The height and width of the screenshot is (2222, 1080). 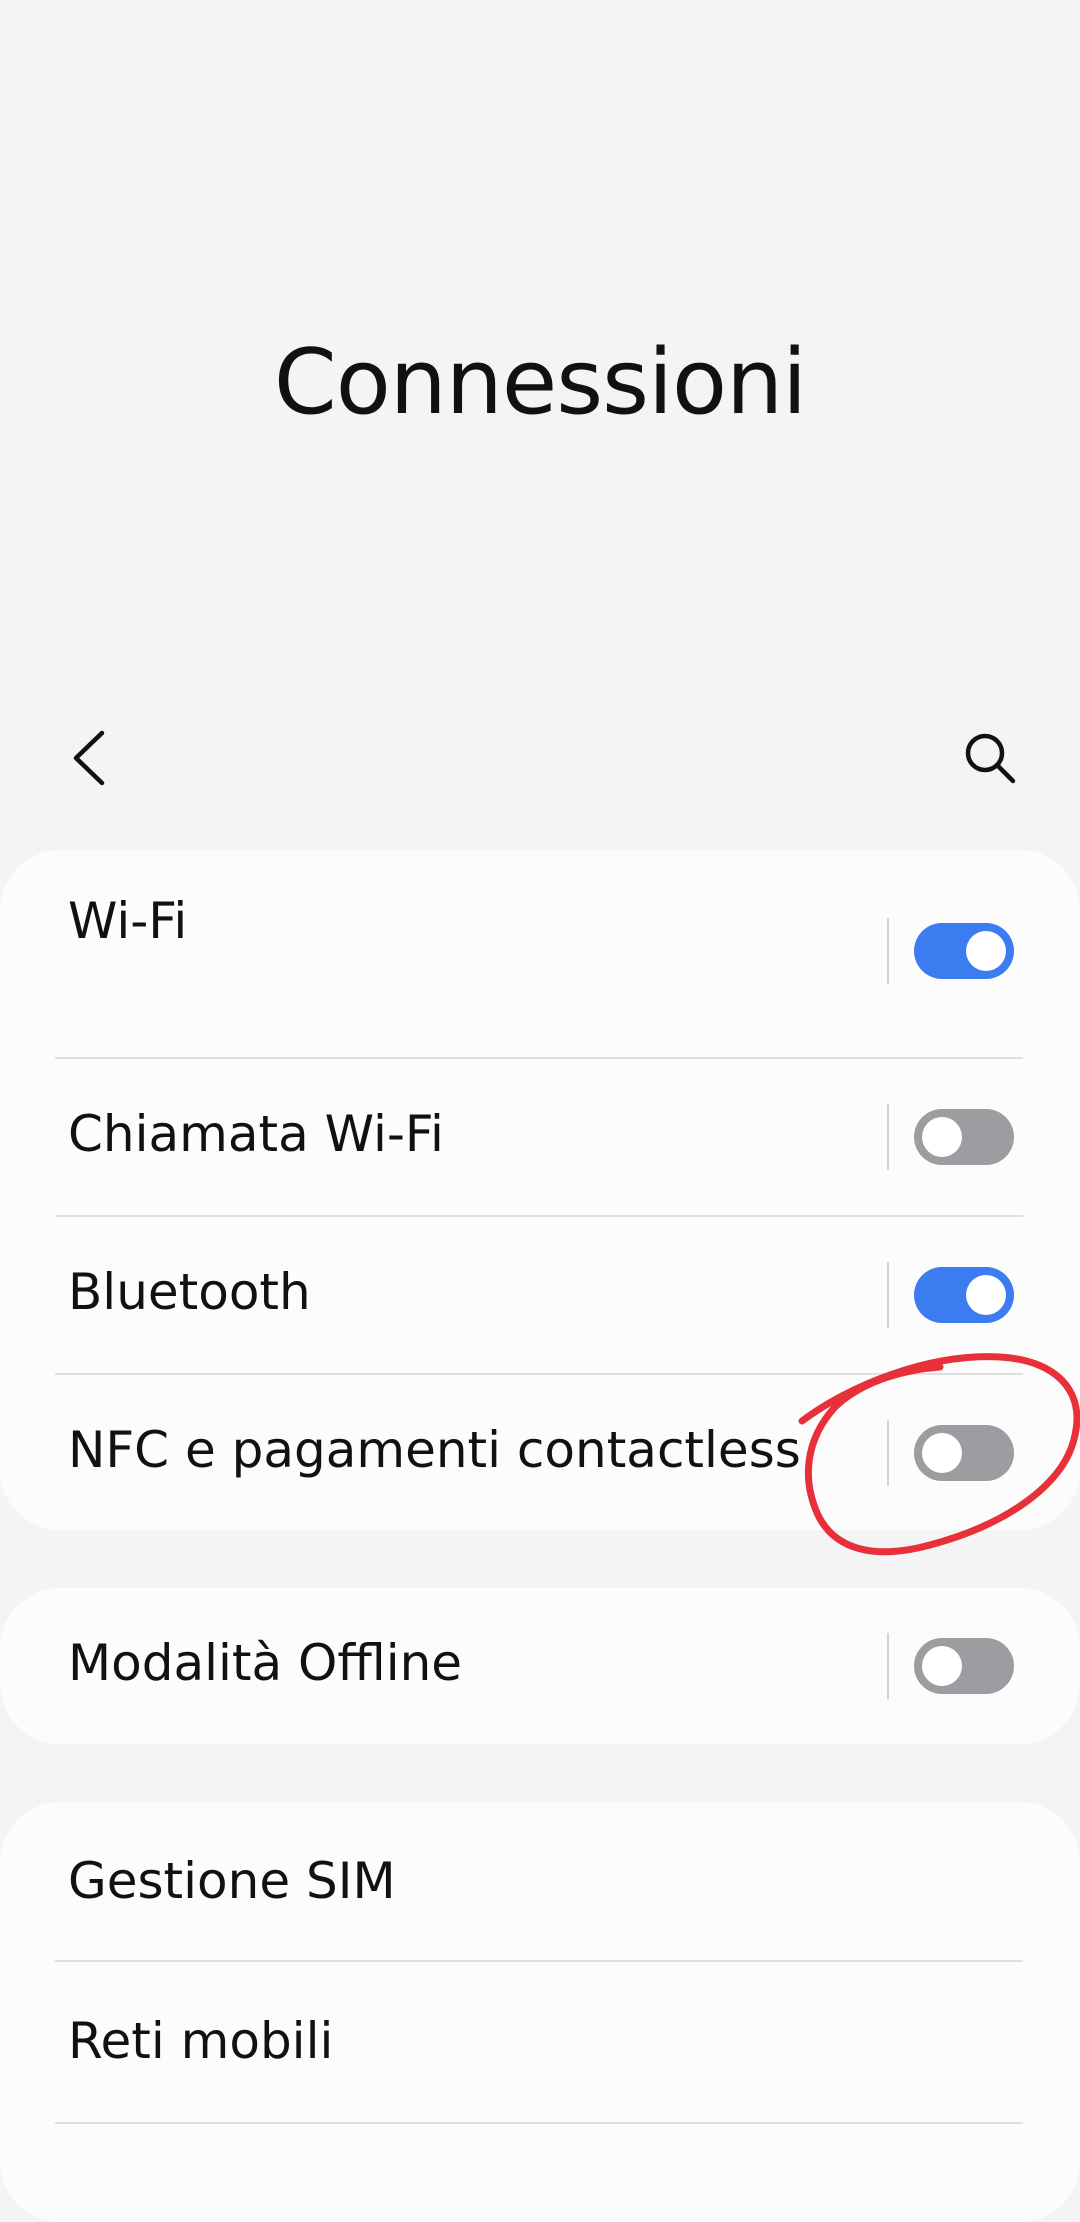 What do you see at coordinates (540, 2042) in the screenshot?
I see `setting-row-mobile-networks: Reti mobili` at bounding box center [540, 2042].